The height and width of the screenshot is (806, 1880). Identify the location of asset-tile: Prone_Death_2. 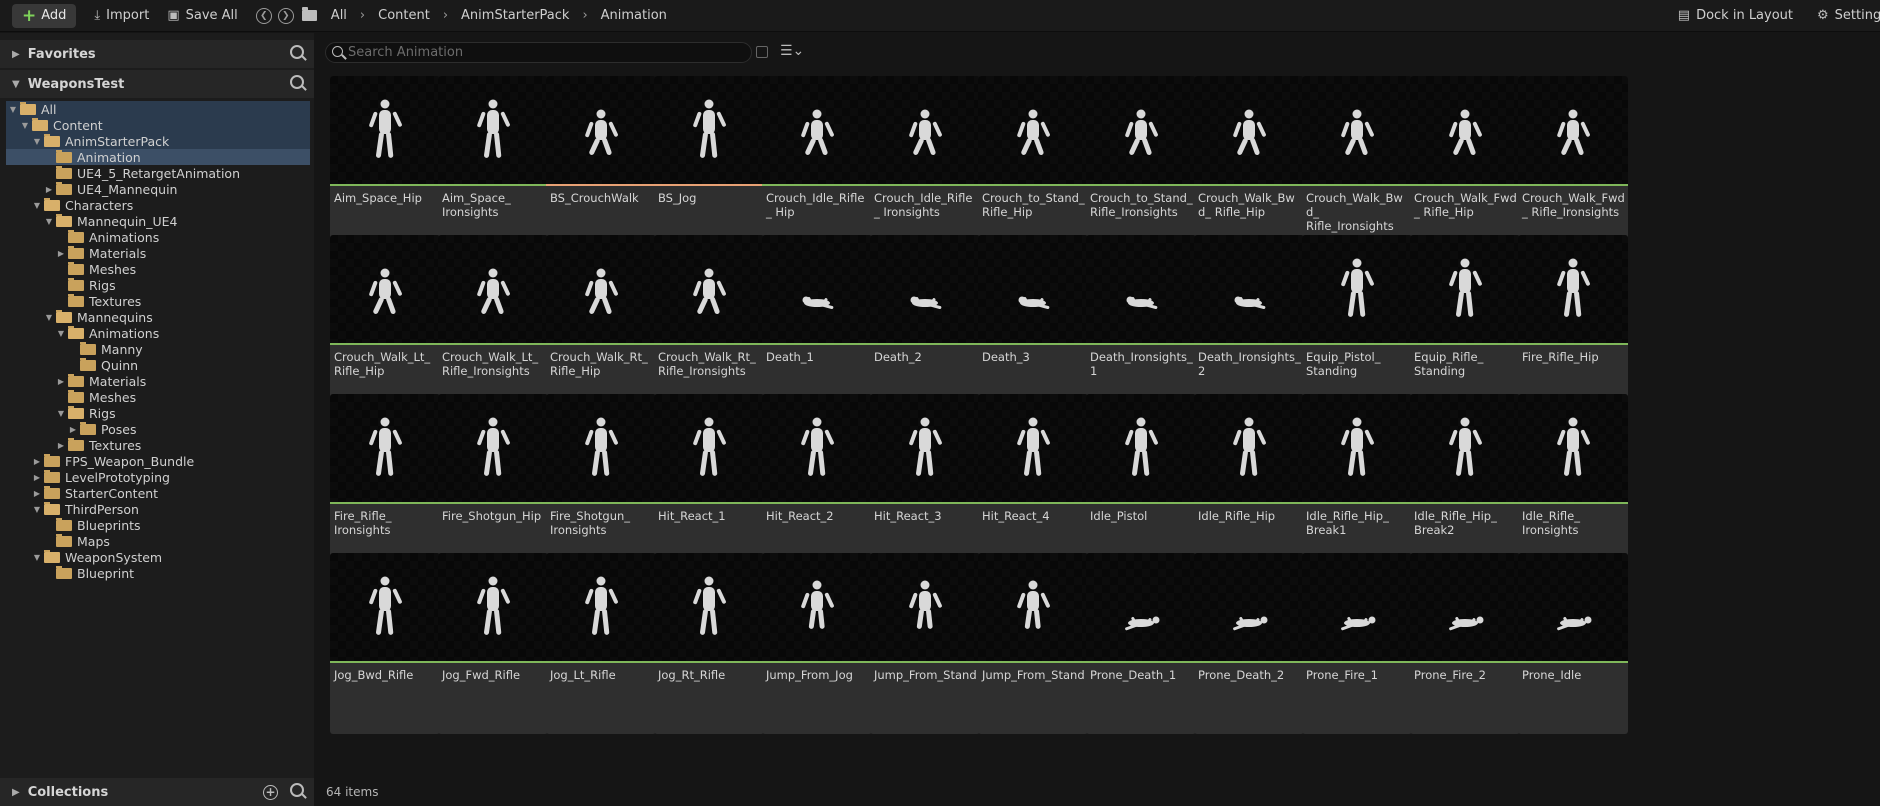
(1249, 643).